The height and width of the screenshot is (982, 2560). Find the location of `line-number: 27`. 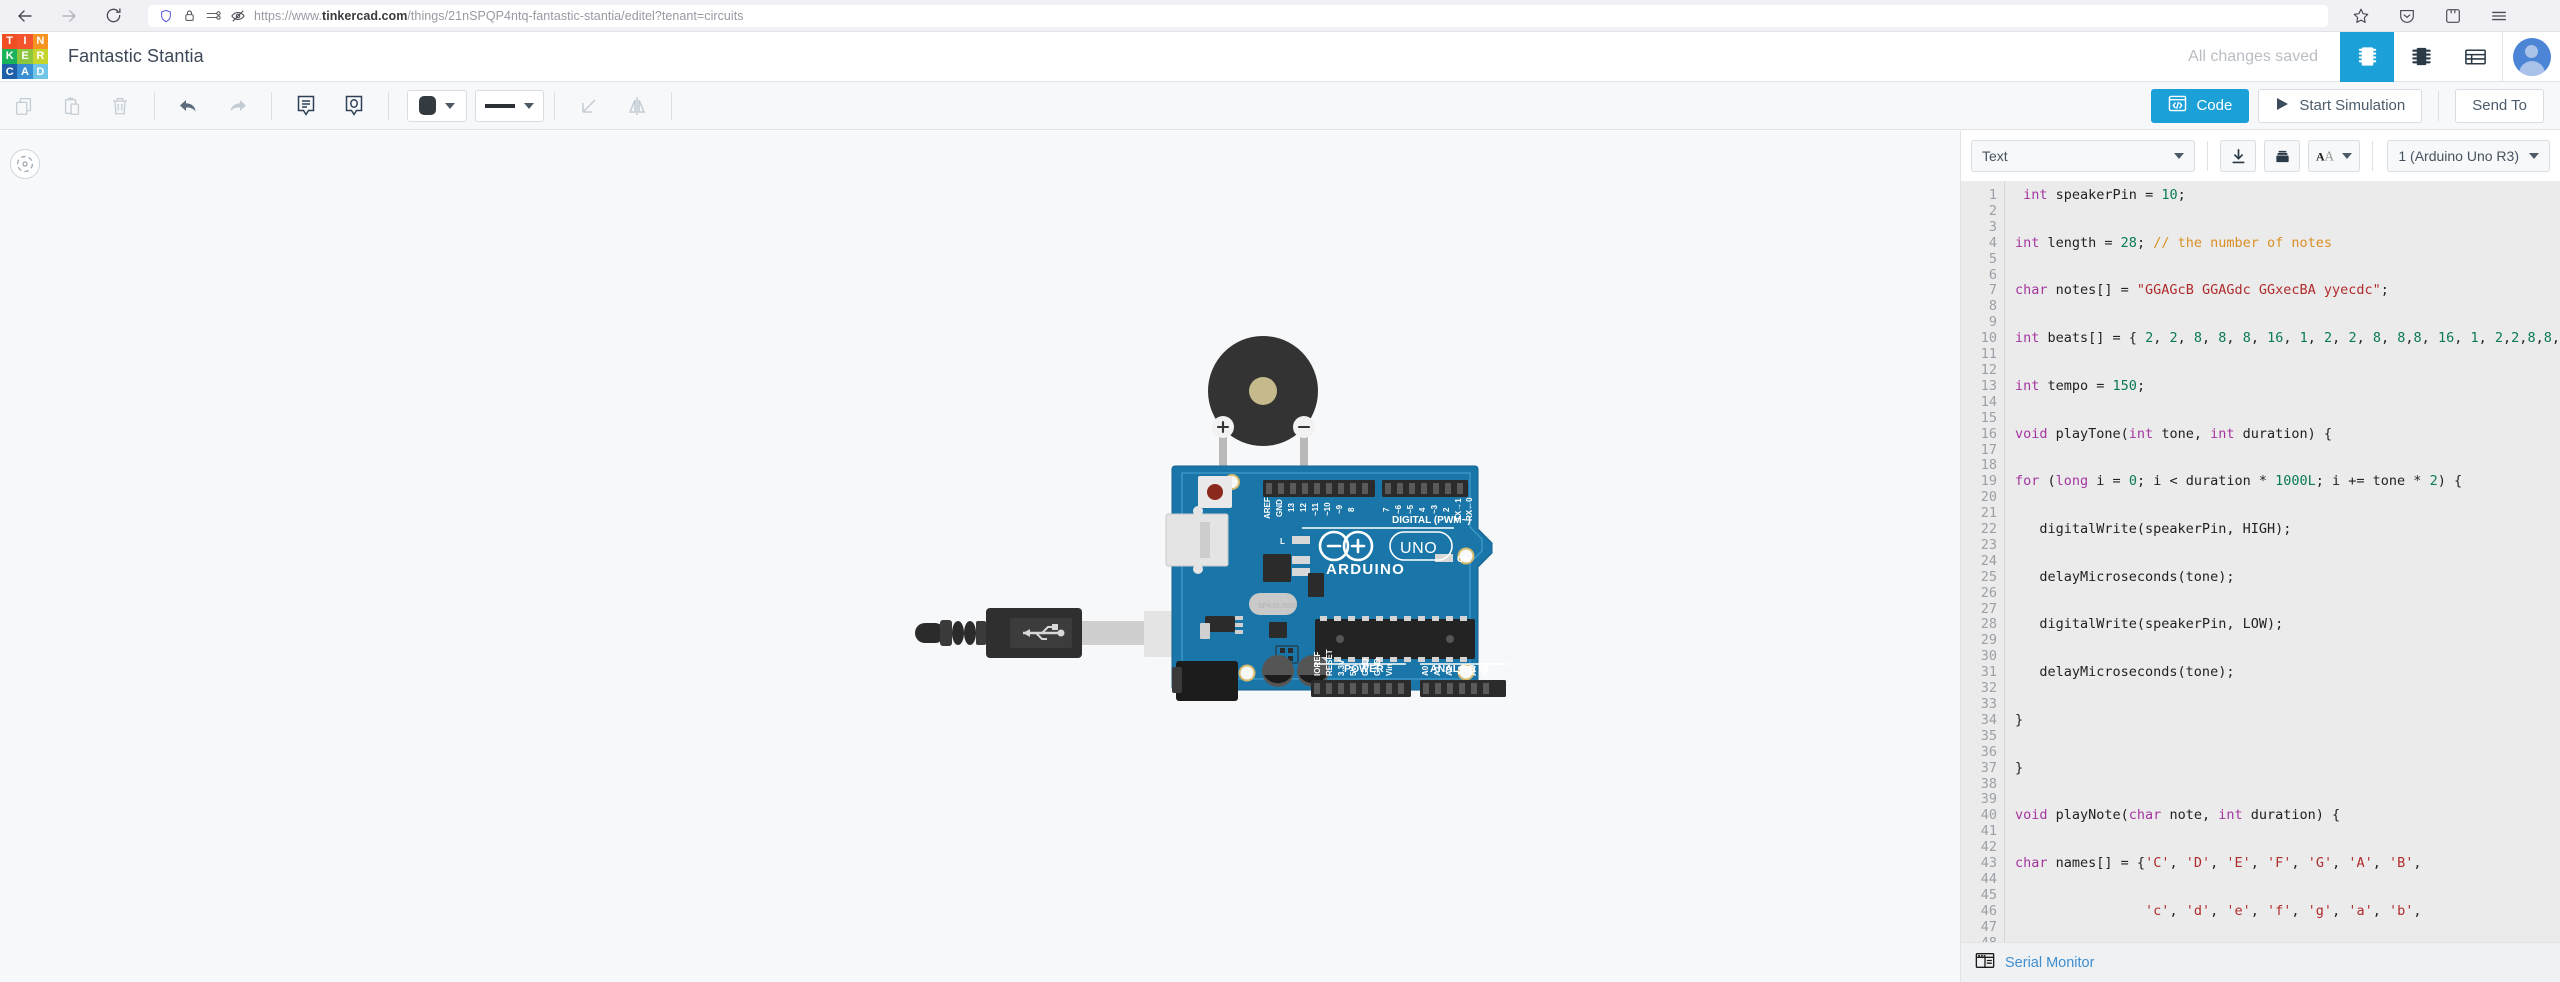

line-number: 27 is located at coordinates (1988, 608).